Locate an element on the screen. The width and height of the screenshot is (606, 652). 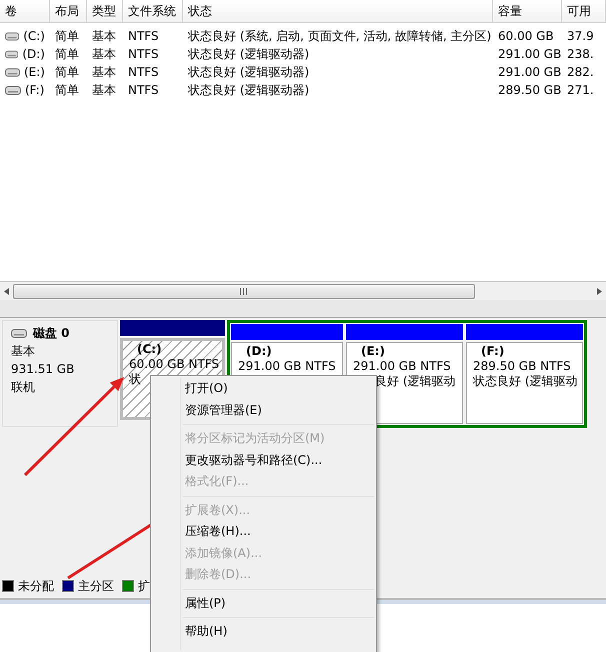
partition-size: 289.50 GB NTFS is located at coordinates (522, 366).